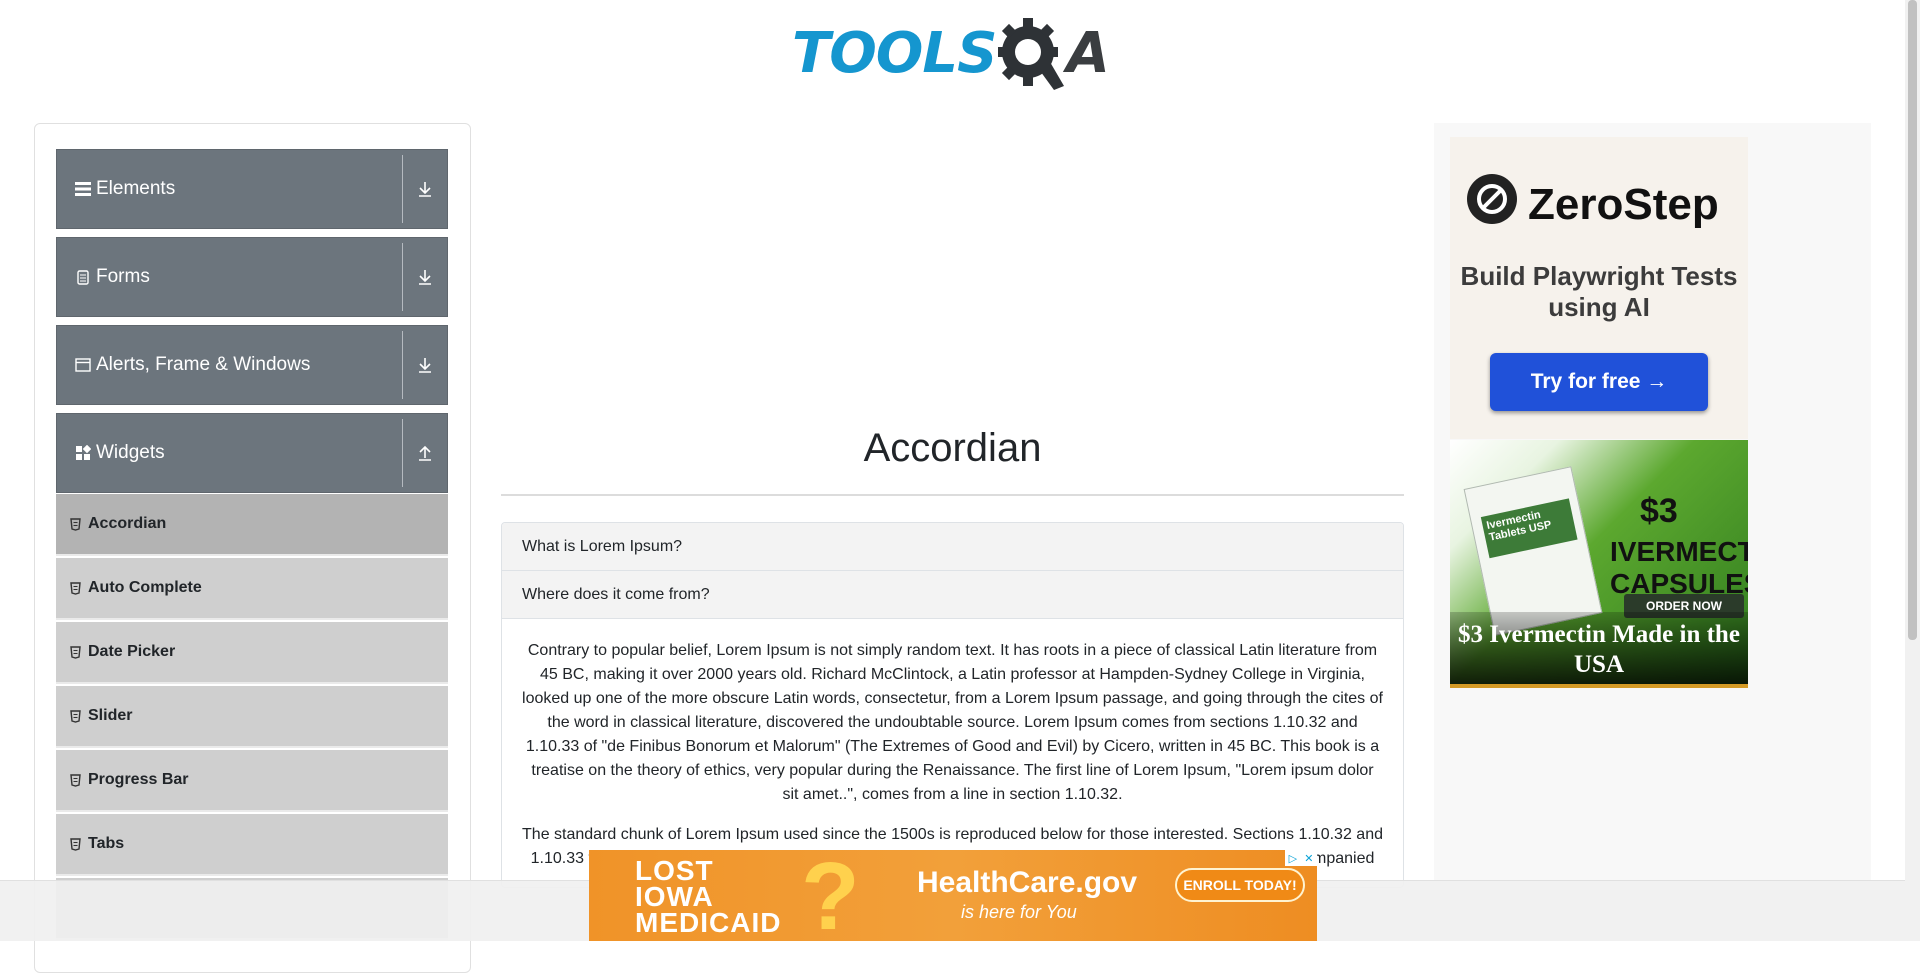 This screenshot has height=973, width=1920. What do you see at coordinates (952, 458) in the screenshot?
I see `page-title: Accordian` at bounding box center [952, 458].